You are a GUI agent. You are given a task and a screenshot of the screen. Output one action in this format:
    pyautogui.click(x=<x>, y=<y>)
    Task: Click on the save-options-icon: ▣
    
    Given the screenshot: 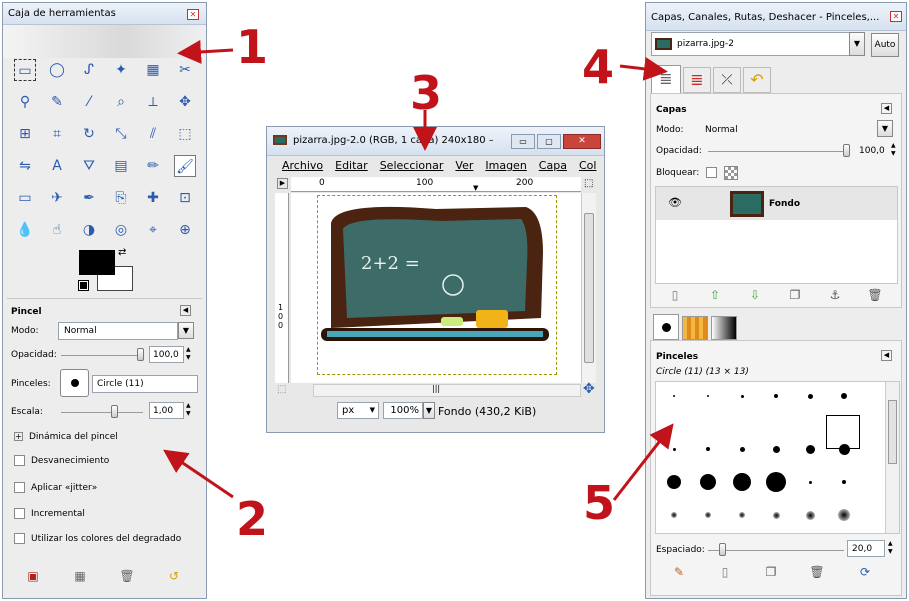 What is the action you would take?
    pyautogui.click(x=33, y=576)
    